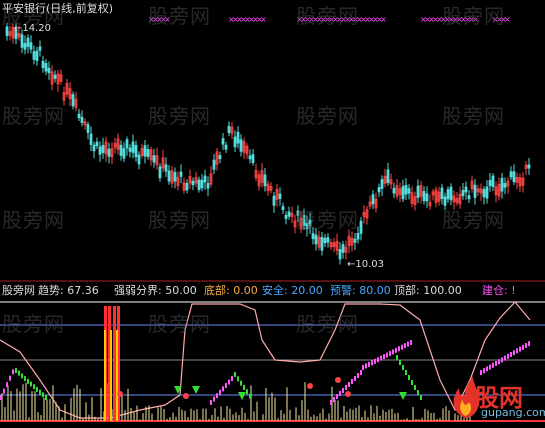  I want to click on safe-value: 安全: 20.00, so click(292, 290).